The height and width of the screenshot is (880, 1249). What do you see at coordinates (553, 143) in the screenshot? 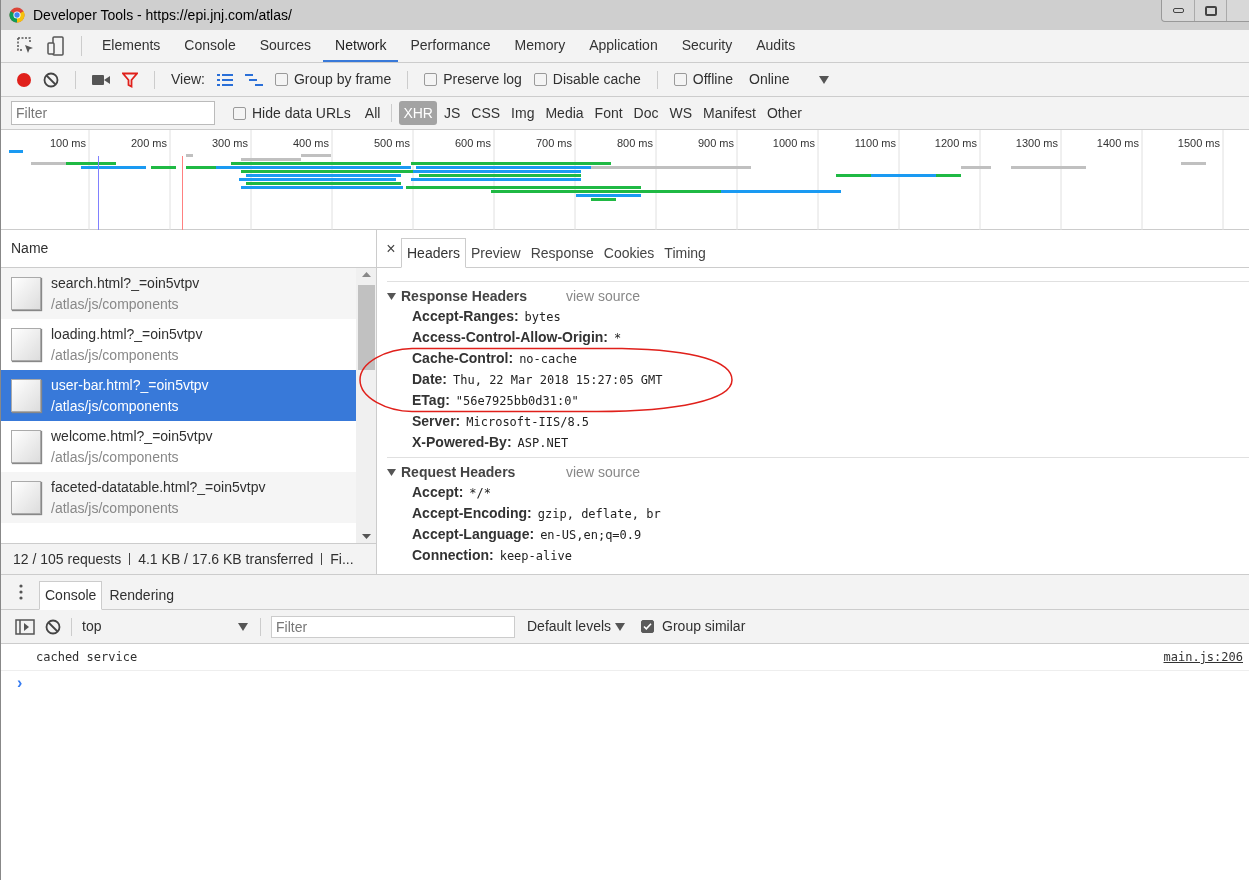
I see `tick-label: 700 ms` at bounding box center [553, 143].